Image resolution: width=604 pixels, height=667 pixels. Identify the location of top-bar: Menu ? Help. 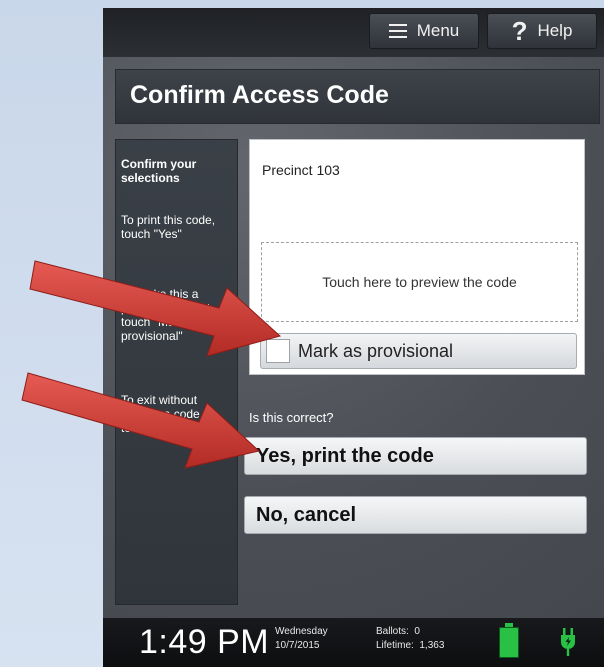
(353, 32).